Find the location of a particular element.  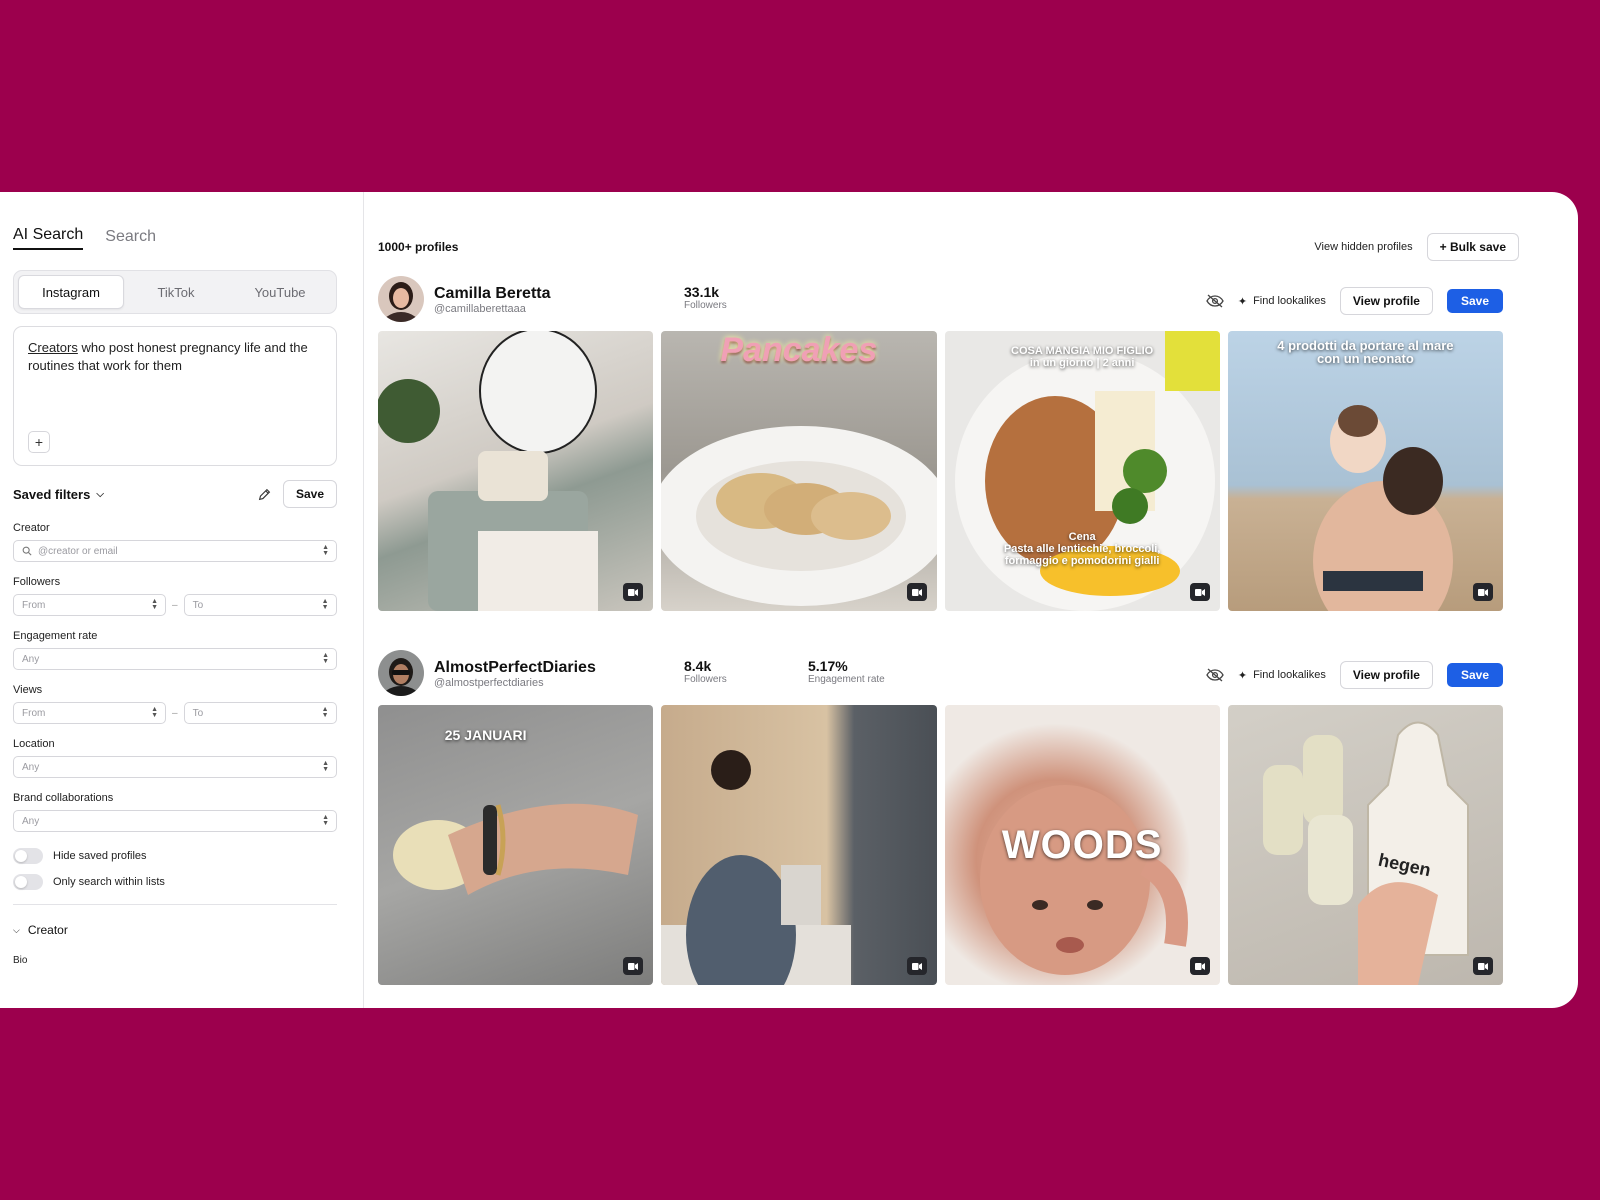

profile-handle: @camillaberettaaa is located at coordinates (480, 308).